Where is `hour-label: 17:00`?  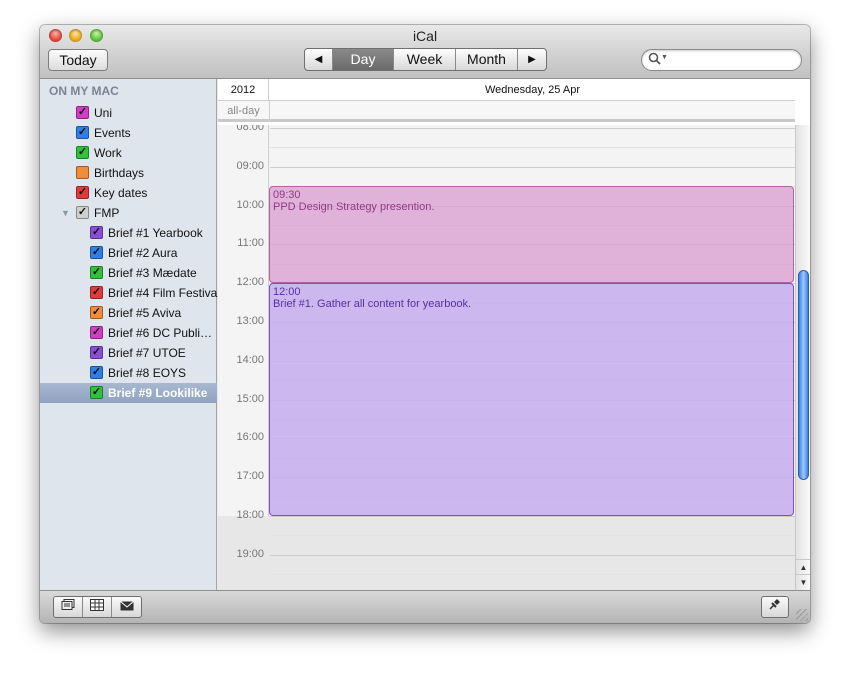 hour-label: 17:00 is located at coordinates (250, 476).